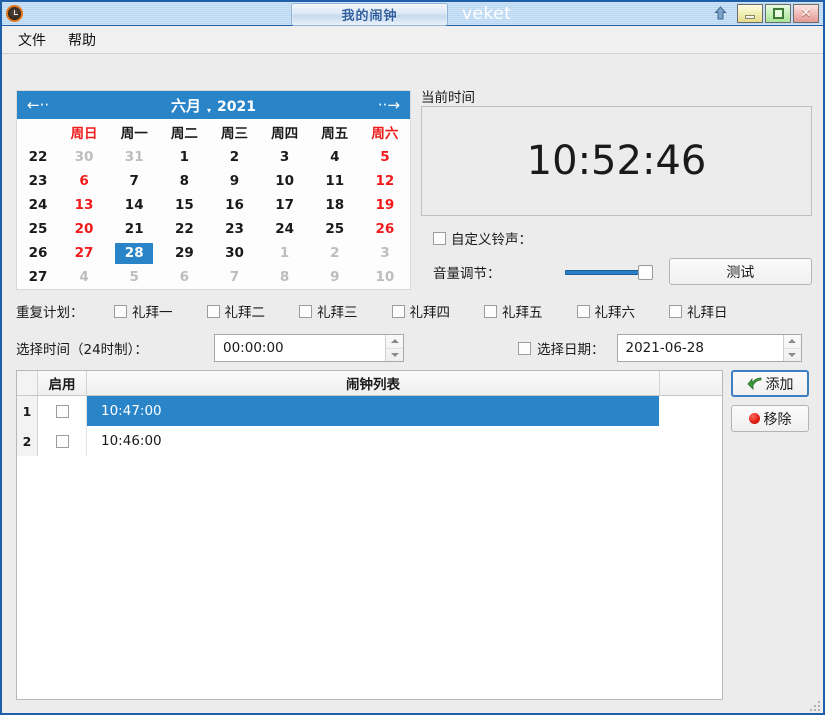  I want to click on calendar-day-cell: 26, so click(385, 229).